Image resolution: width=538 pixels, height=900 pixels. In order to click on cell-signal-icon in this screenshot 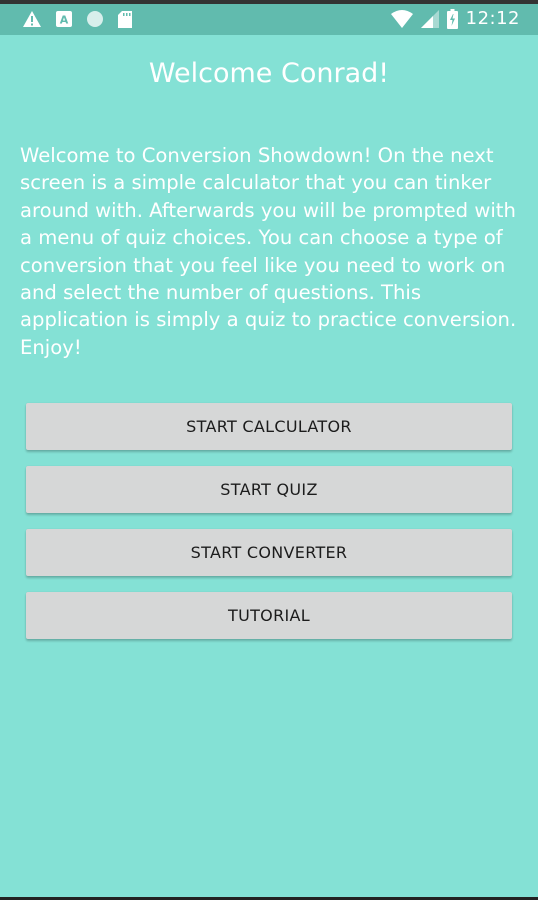, I will do `click(429, 18)`.